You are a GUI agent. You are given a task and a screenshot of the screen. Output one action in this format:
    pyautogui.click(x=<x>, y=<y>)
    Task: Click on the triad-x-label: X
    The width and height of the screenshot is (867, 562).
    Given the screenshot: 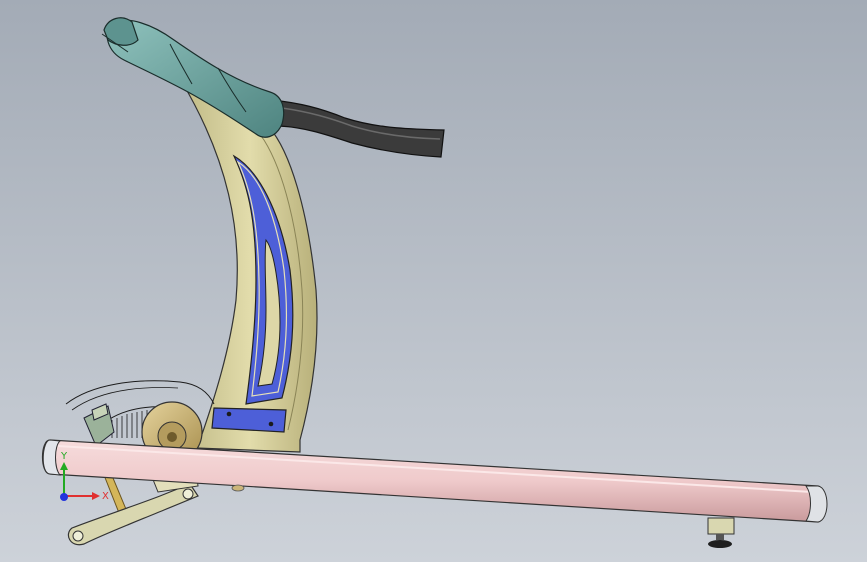 What is the action you would take?
    pyautogui.click(x=105, y=496)
    